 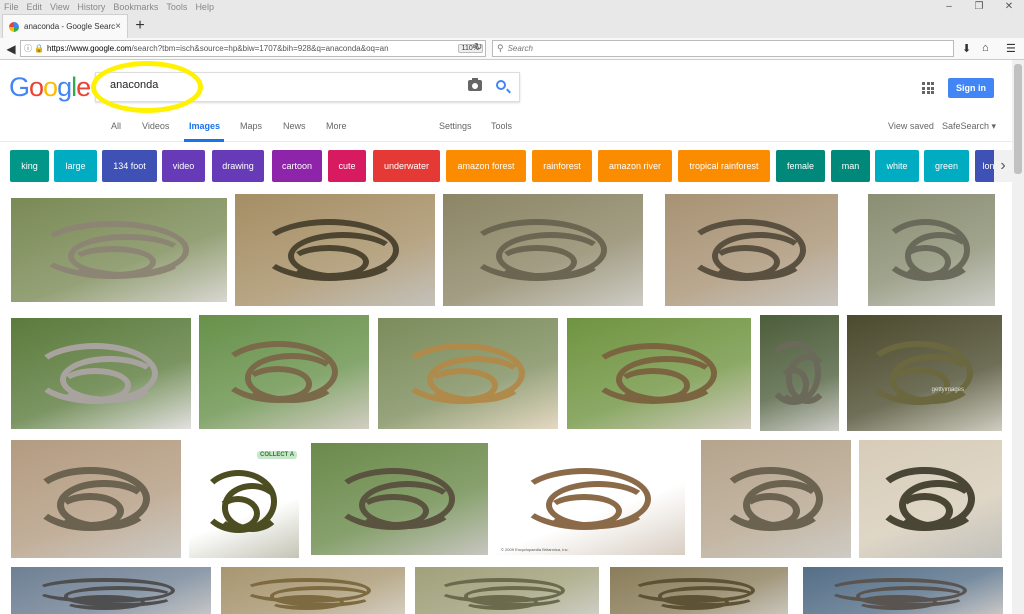 I want to click on menu-bar: File Edit View History Bookmarks Tools Help, so click(x=512, y=7).